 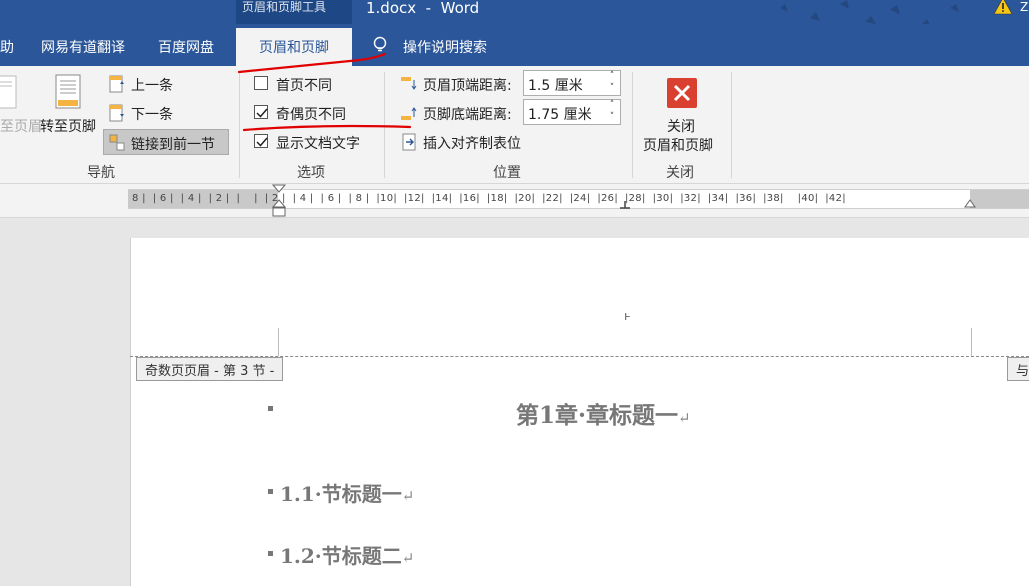 I want to click on insert-alignment-tab-icon, so click(x=409, y=142).